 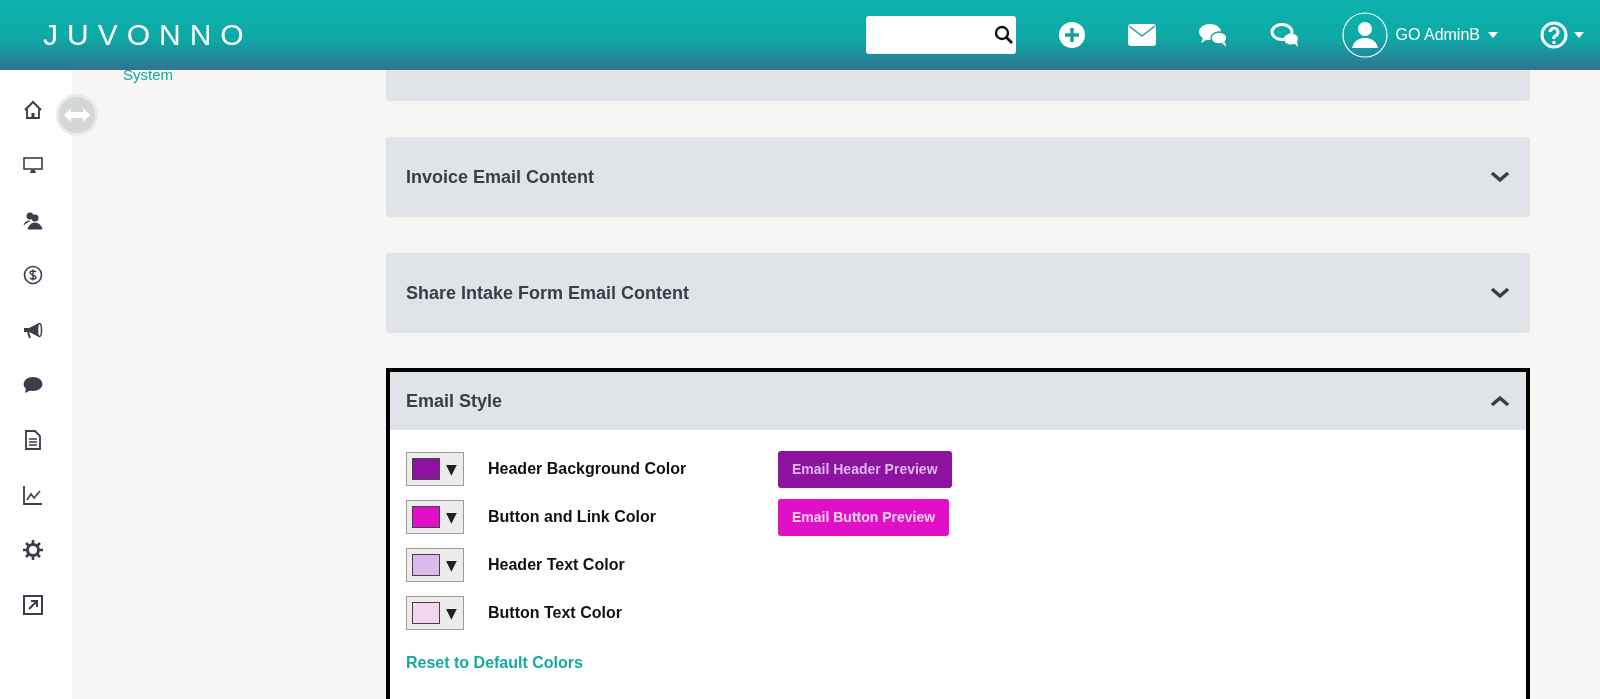 I want to click on settings-icon, so click(x=33, y=550).